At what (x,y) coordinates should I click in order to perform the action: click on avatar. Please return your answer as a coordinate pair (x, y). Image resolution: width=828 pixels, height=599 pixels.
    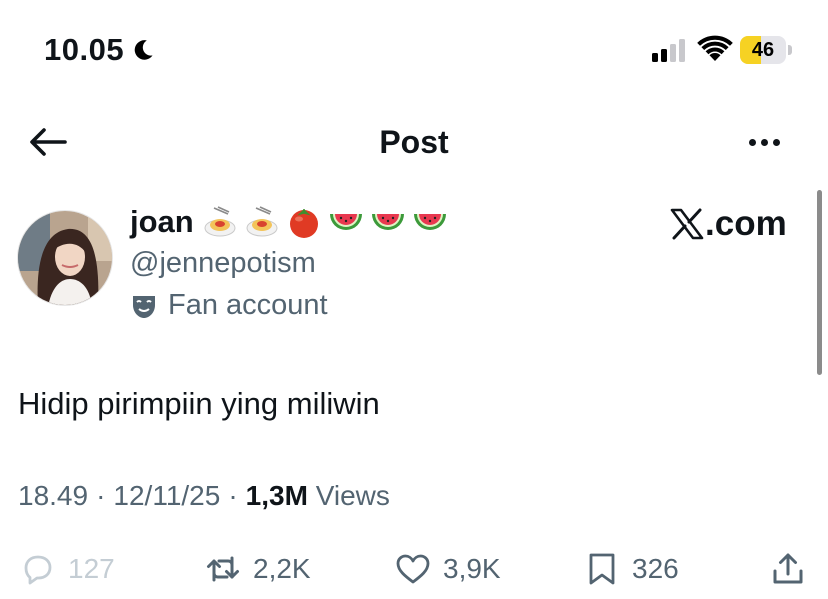
    Looking at the image, I should click on (65, 258).